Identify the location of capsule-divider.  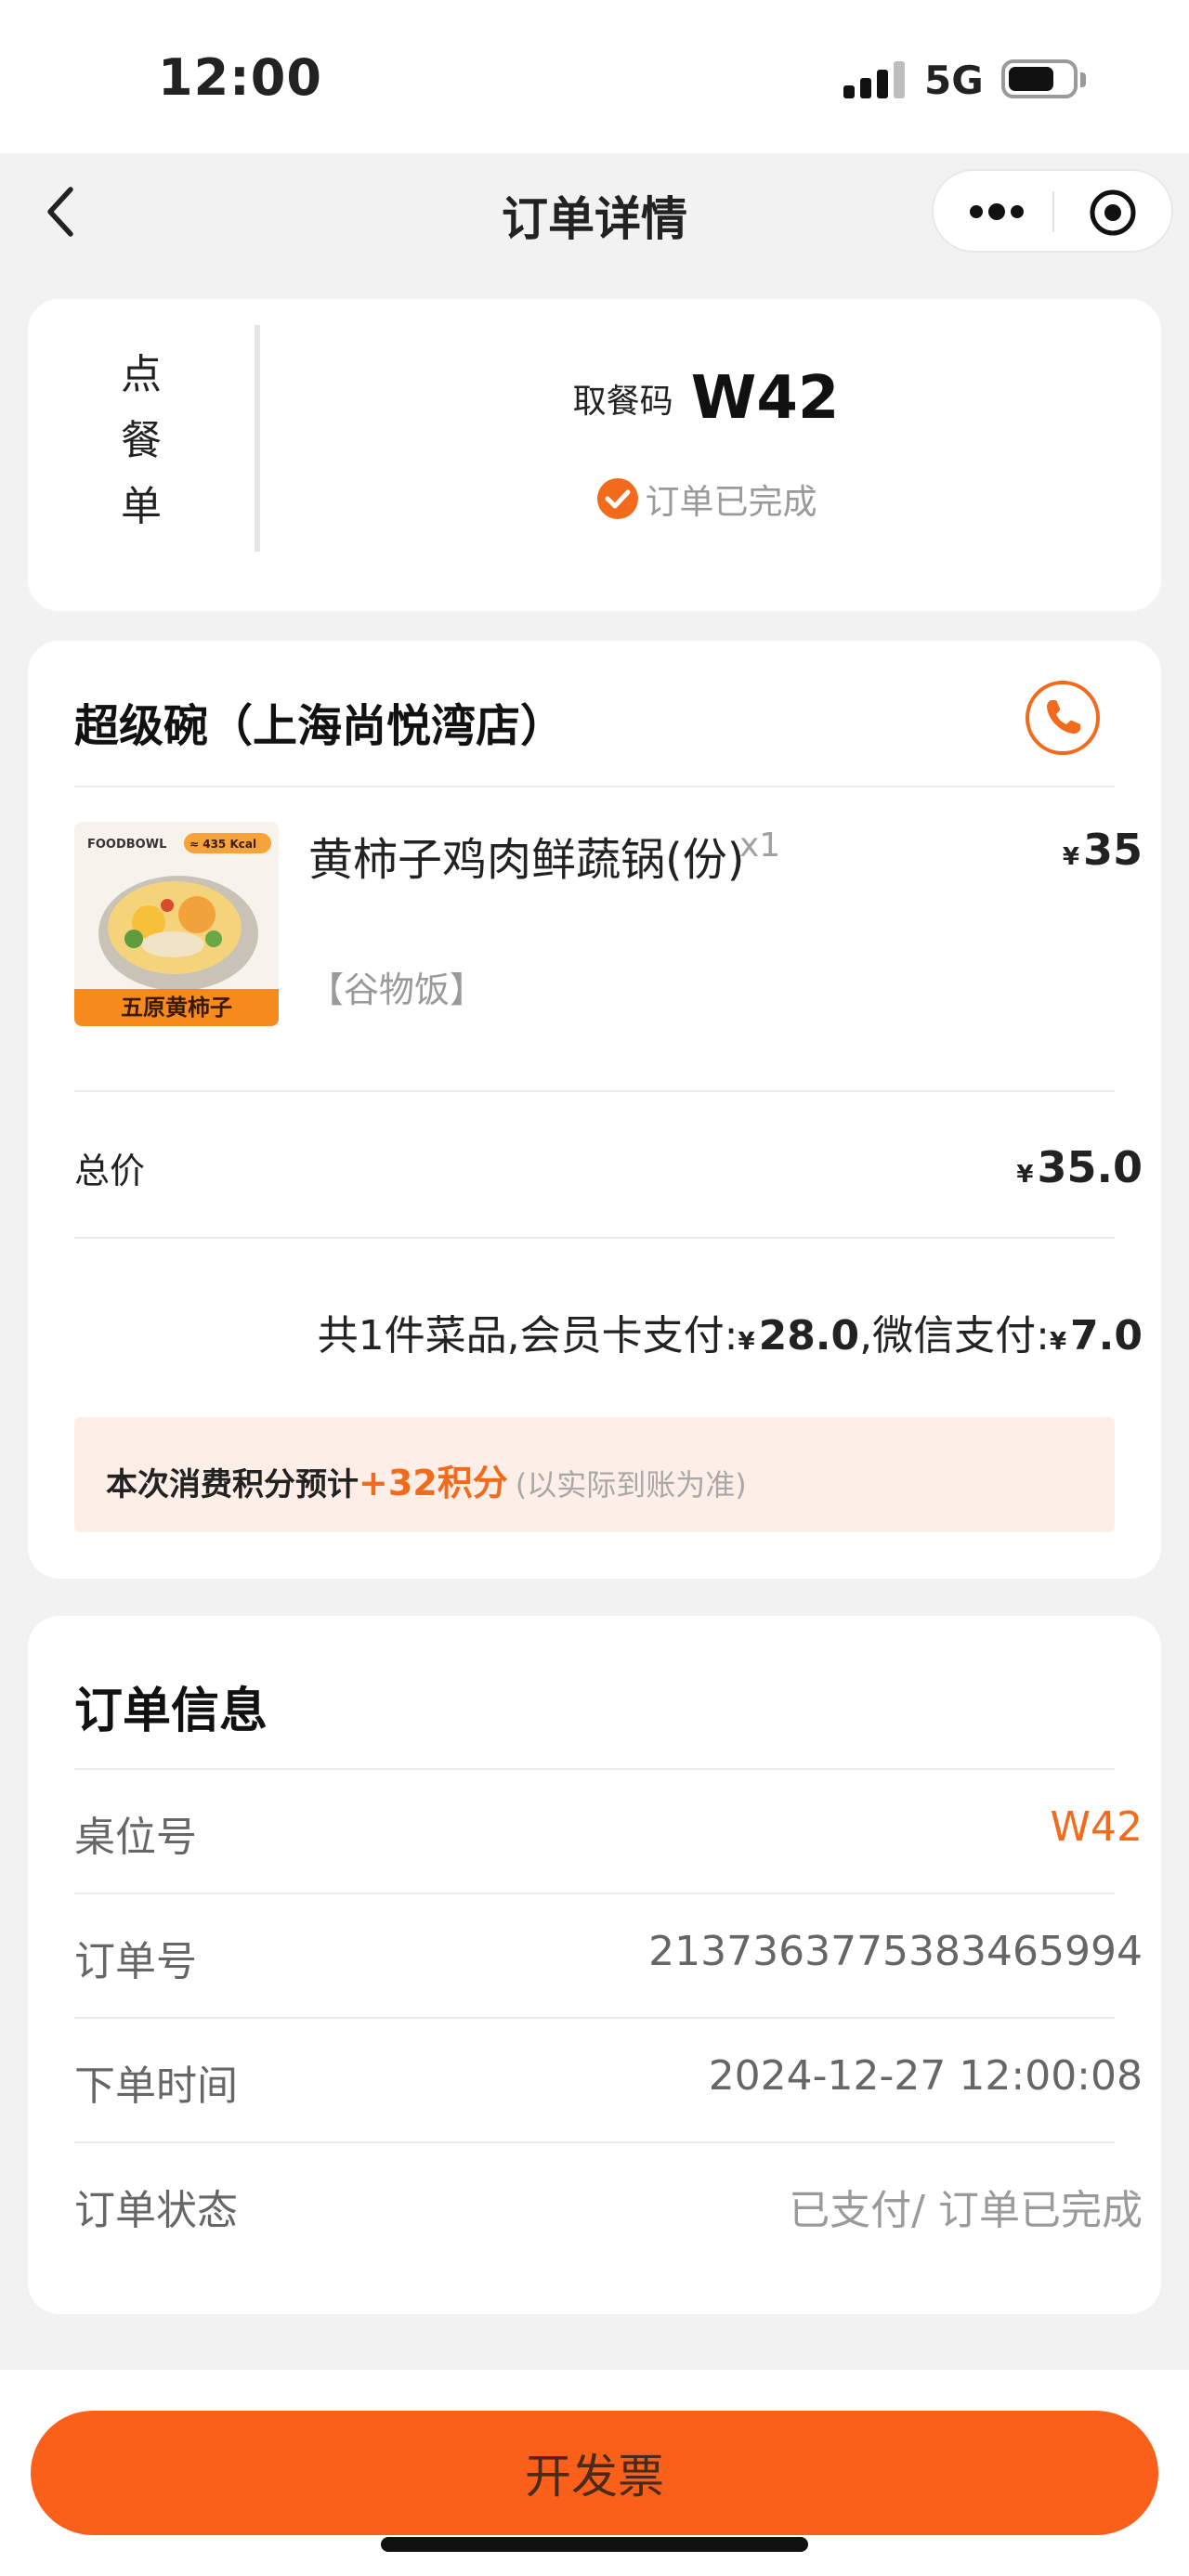
(1053, 211).